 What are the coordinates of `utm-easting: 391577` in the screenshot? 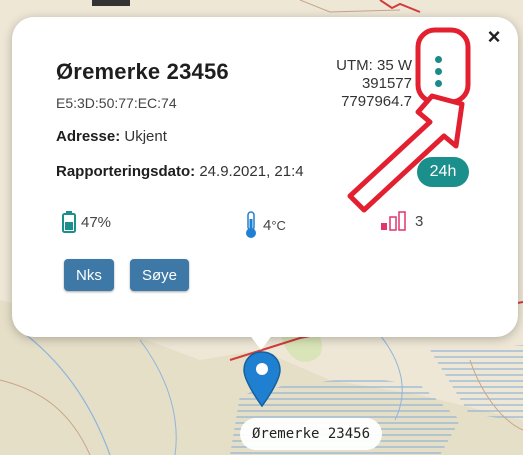 It's located at (386, 83).